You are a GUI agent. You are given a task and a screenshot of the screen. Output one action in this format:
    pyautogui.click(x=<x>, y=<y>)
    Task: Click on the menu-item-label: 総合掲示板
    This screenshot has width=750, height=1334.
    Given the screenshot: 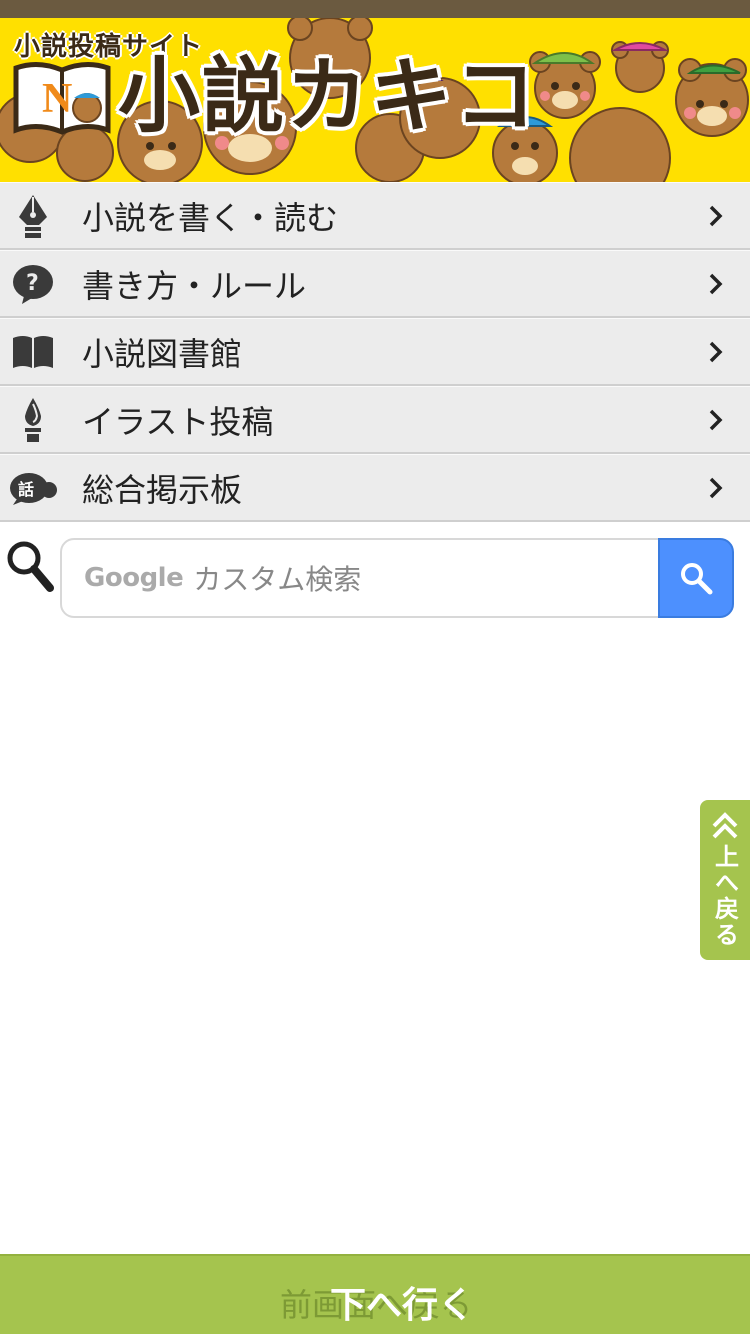 What is the action you would take?
    pyautogui.click(x=162, y=489)
    